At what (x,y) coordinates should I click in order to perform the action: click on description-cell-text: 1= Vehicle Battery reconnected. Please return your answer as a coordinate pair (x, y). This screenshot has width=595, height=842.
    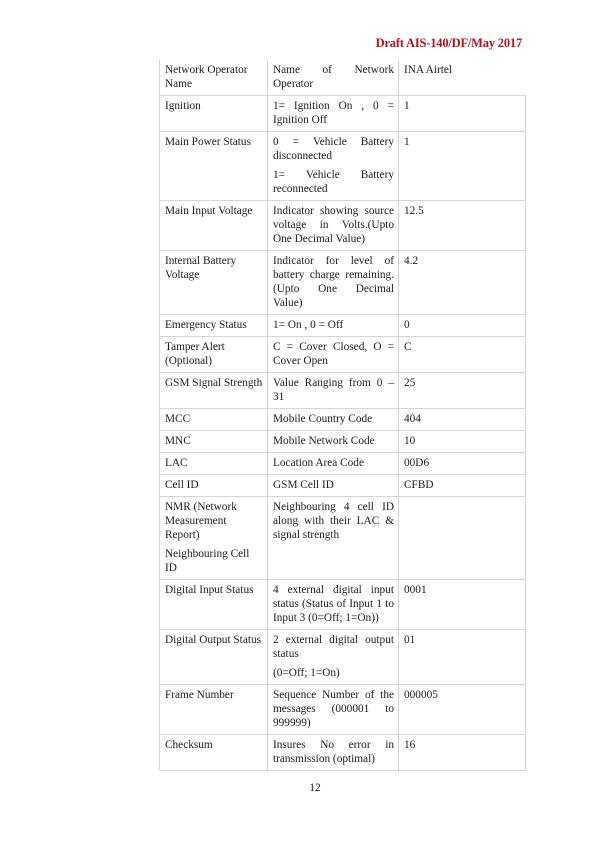
    Looking at the image, I should click on (333, 182).